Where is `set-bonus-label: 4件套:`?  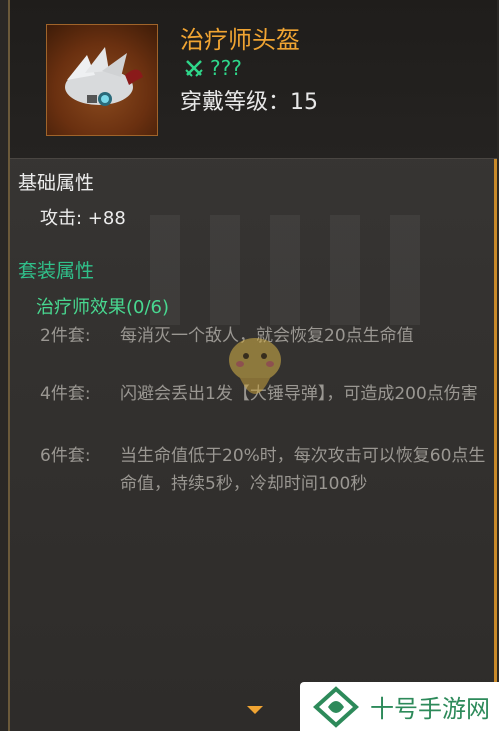
set-bonus-label: 4件套: is located at coordinates (65, 394).